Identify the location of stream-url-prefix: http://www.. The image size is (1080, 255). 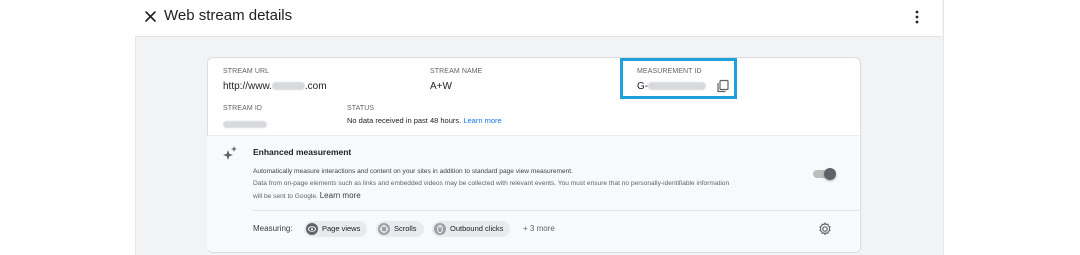
(247, 86).